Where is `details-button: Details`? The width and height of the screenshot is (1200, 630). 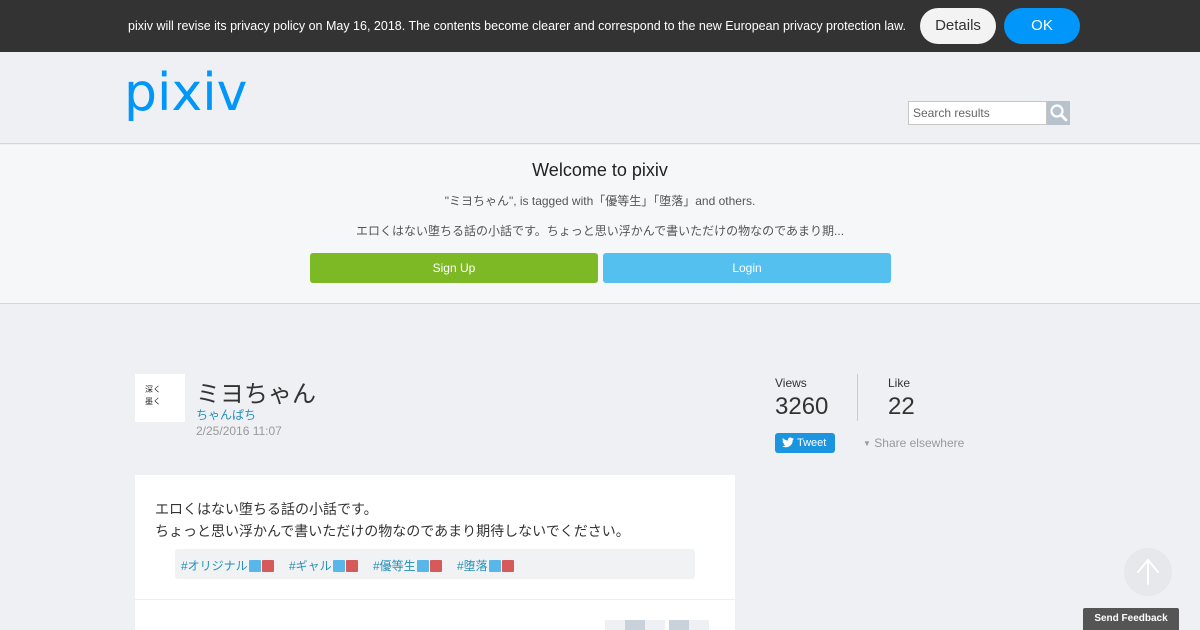 details-button: Details is located at coordinates (958, 26).